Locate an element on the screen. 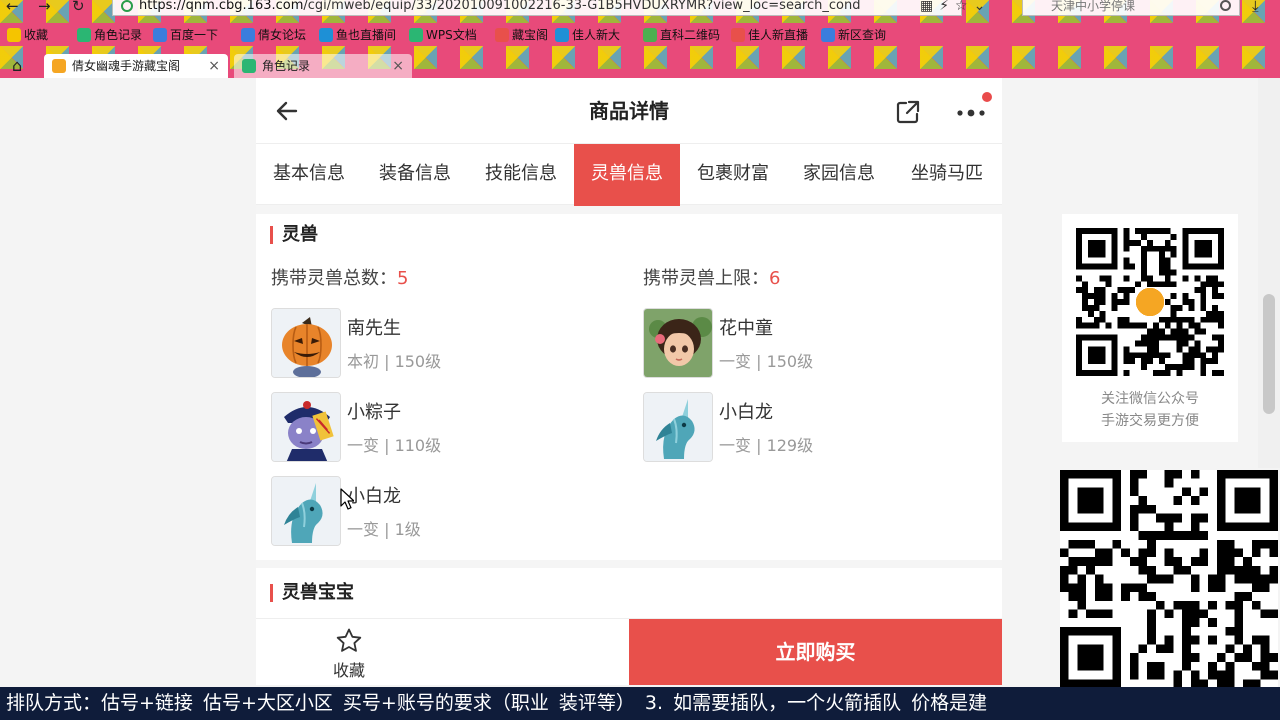 Image resolution: width=1280 pixels, height=720 pixels. tab-4: 灵兽信息 is located at coordinates (627, 175).